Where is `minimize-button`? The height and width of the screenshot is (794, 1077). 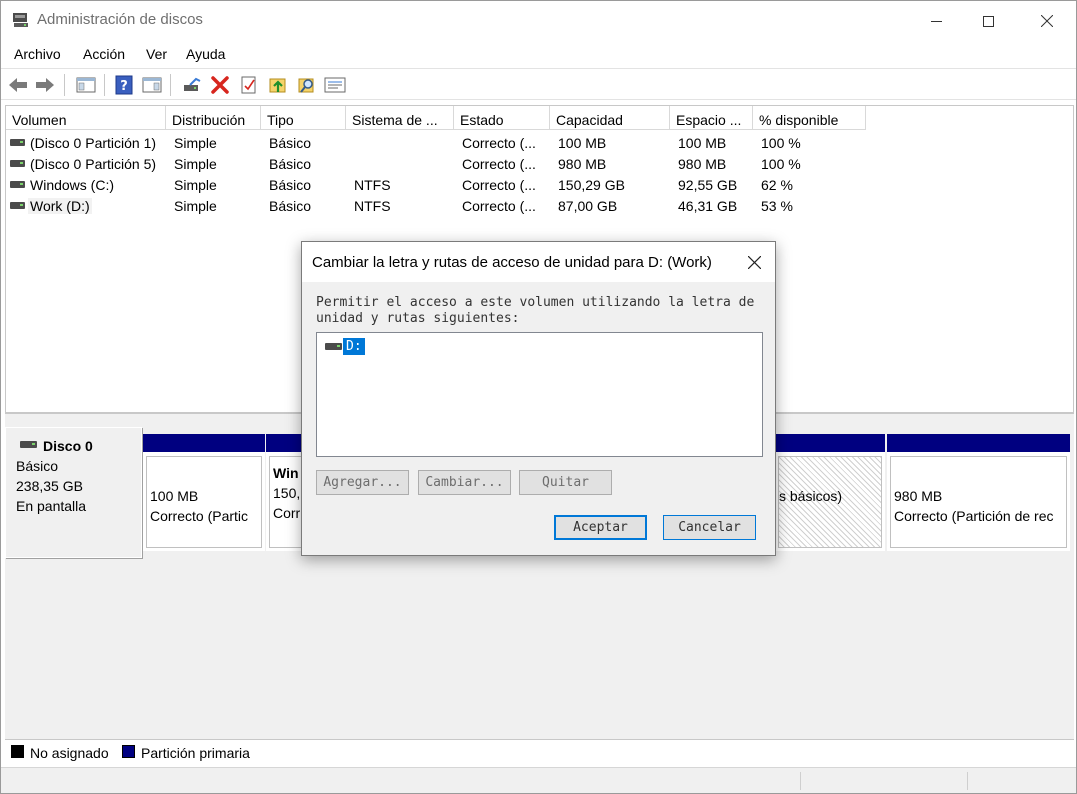
minimize-button is located at coordinates (936, 21).